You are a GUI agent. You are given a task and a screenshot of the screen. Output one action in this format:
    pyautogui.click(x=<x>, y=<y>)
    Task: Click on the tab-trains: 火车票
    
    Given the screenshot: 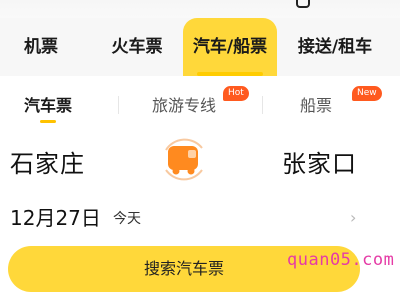 What is the action you would take?
    pyautogui.click(x=137, y=47)
    